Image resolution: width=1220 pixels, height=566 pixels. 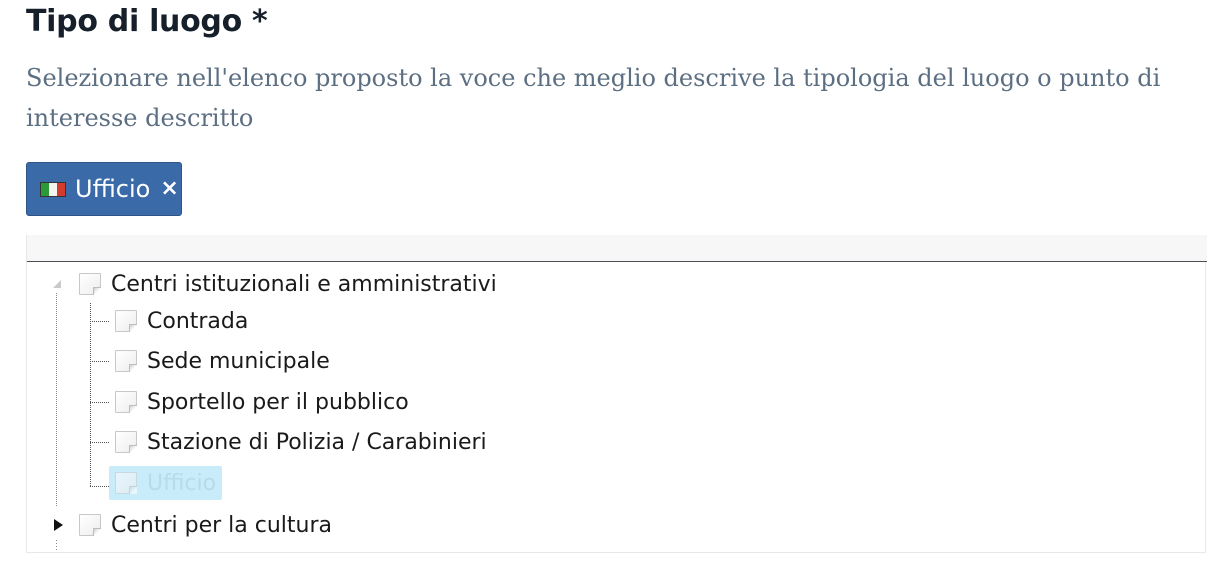 What do you see at coordinates (222, 361) in the screenshot?
I see `tree-node-sede-municipale: Sede municipale` at bounding box center [222, 361].